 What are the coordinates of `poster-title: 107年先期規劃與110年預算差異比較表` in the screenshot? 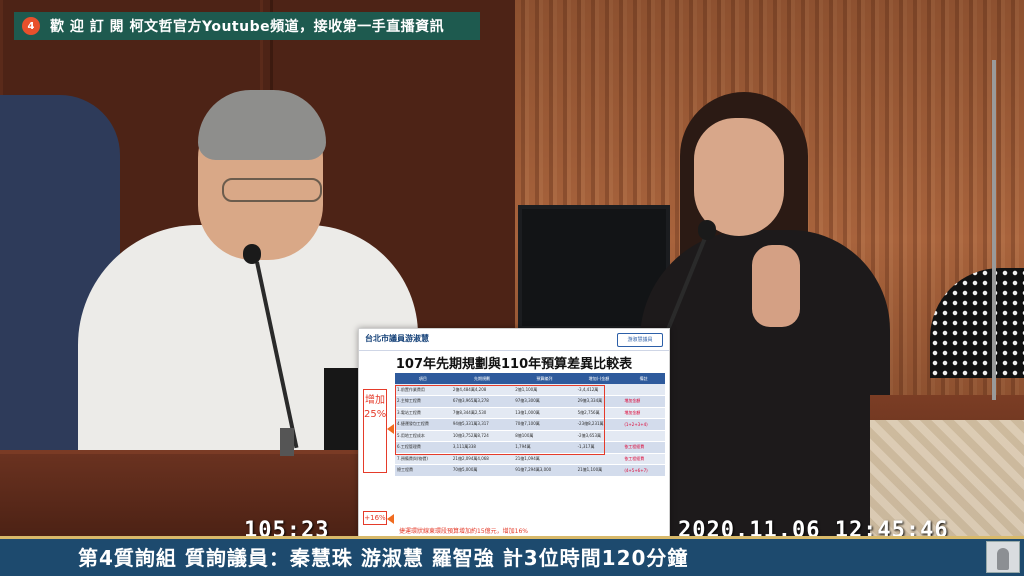 It's located at (514, 364).